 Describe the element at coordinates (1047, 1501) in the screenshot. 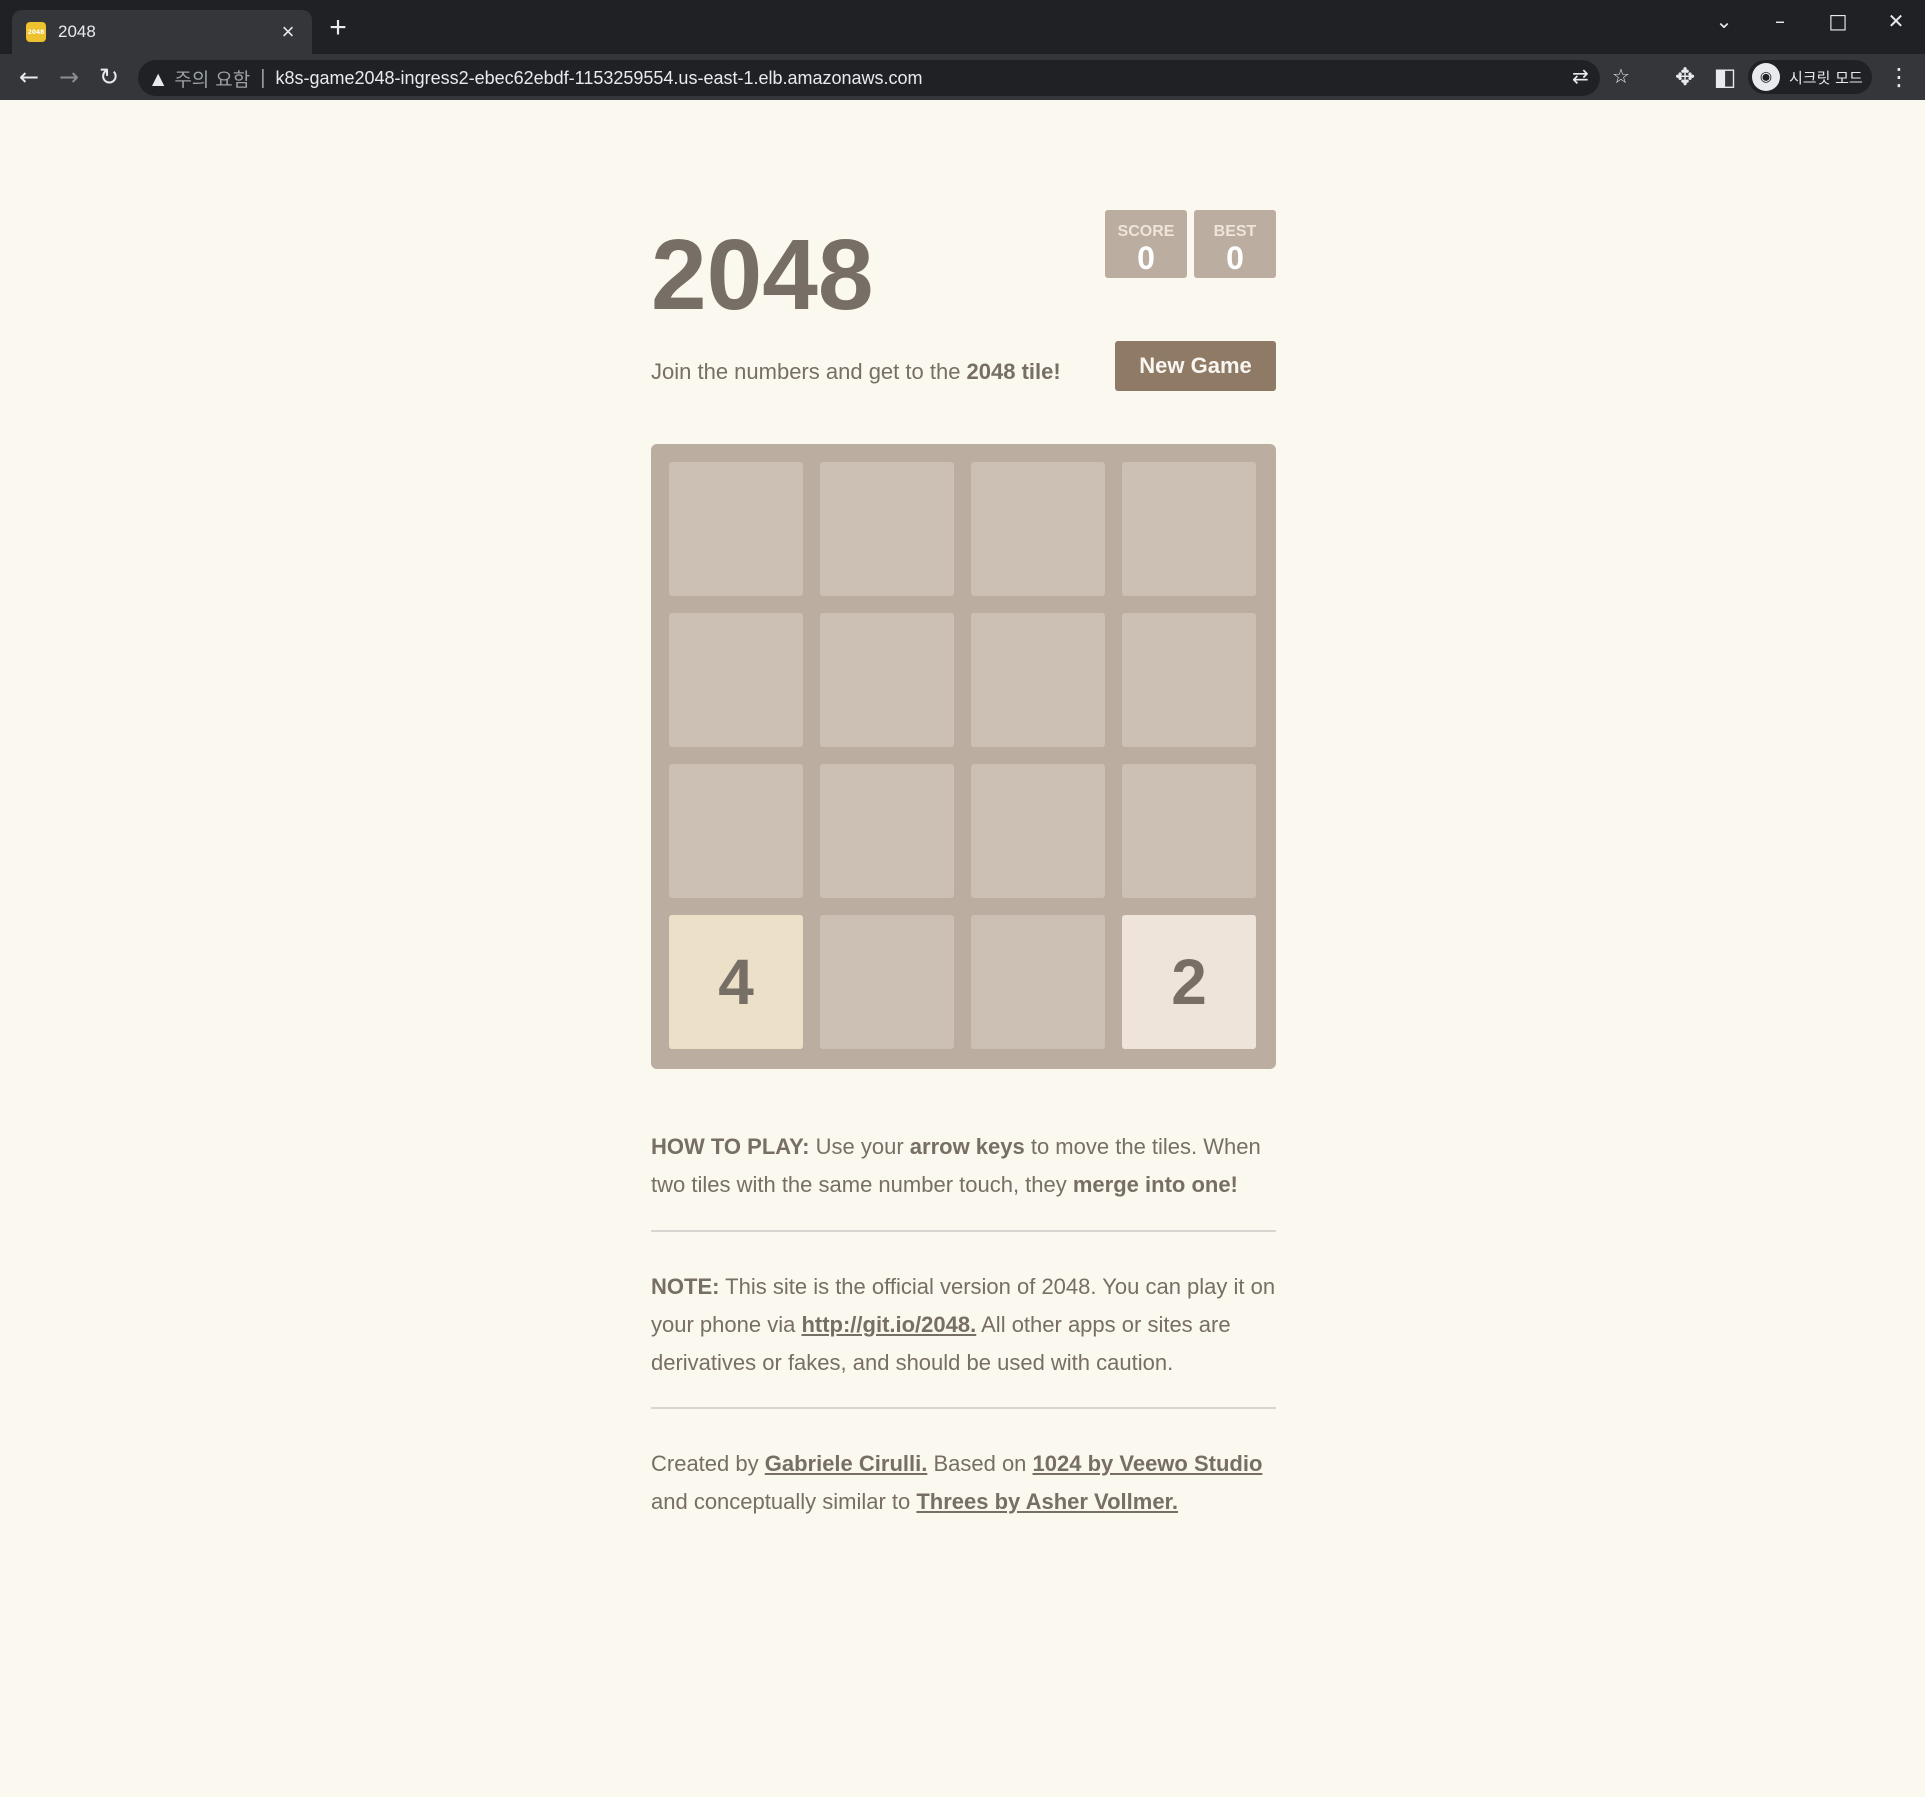

I see `threes-link: Threes by Asher Vollmer.` at that location.